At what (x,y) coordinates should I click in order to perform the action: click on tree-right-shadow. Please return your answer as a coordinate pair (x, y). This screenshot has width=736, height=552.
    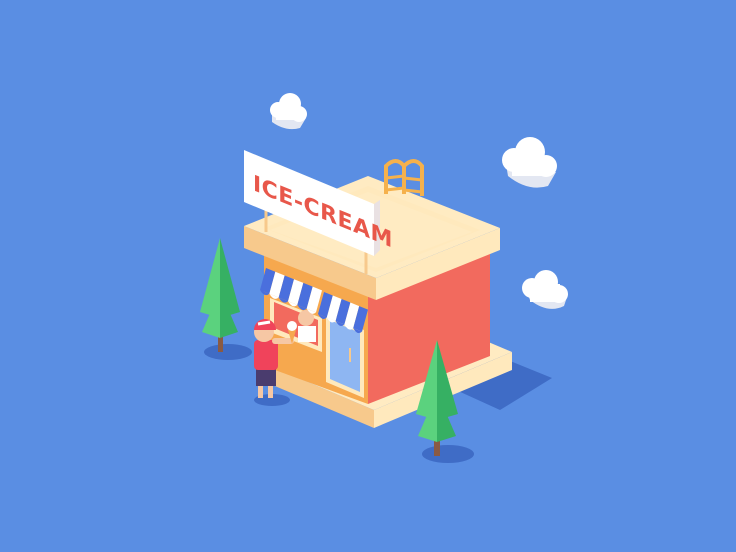
    Looking at the image, I should click on (448, 454).